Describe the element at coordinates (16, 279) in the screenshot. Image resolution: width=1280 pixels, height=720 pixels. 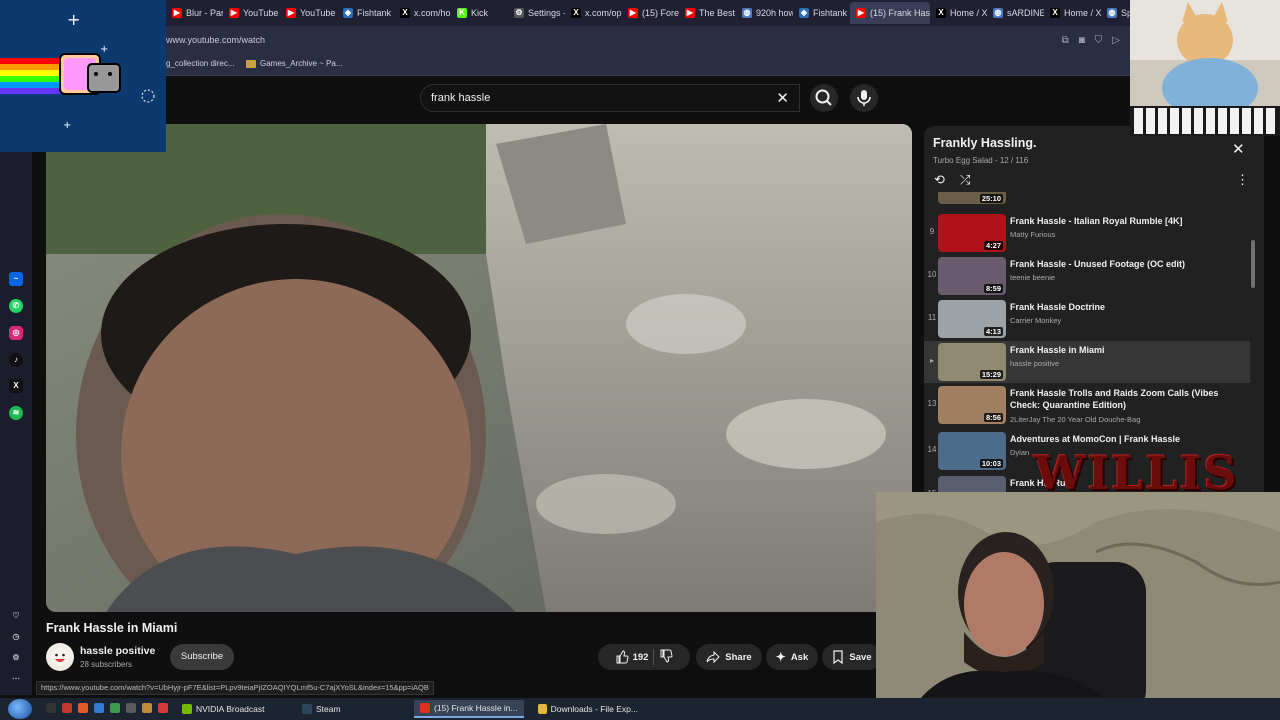
I see `messenger-icon: ~` at that location.